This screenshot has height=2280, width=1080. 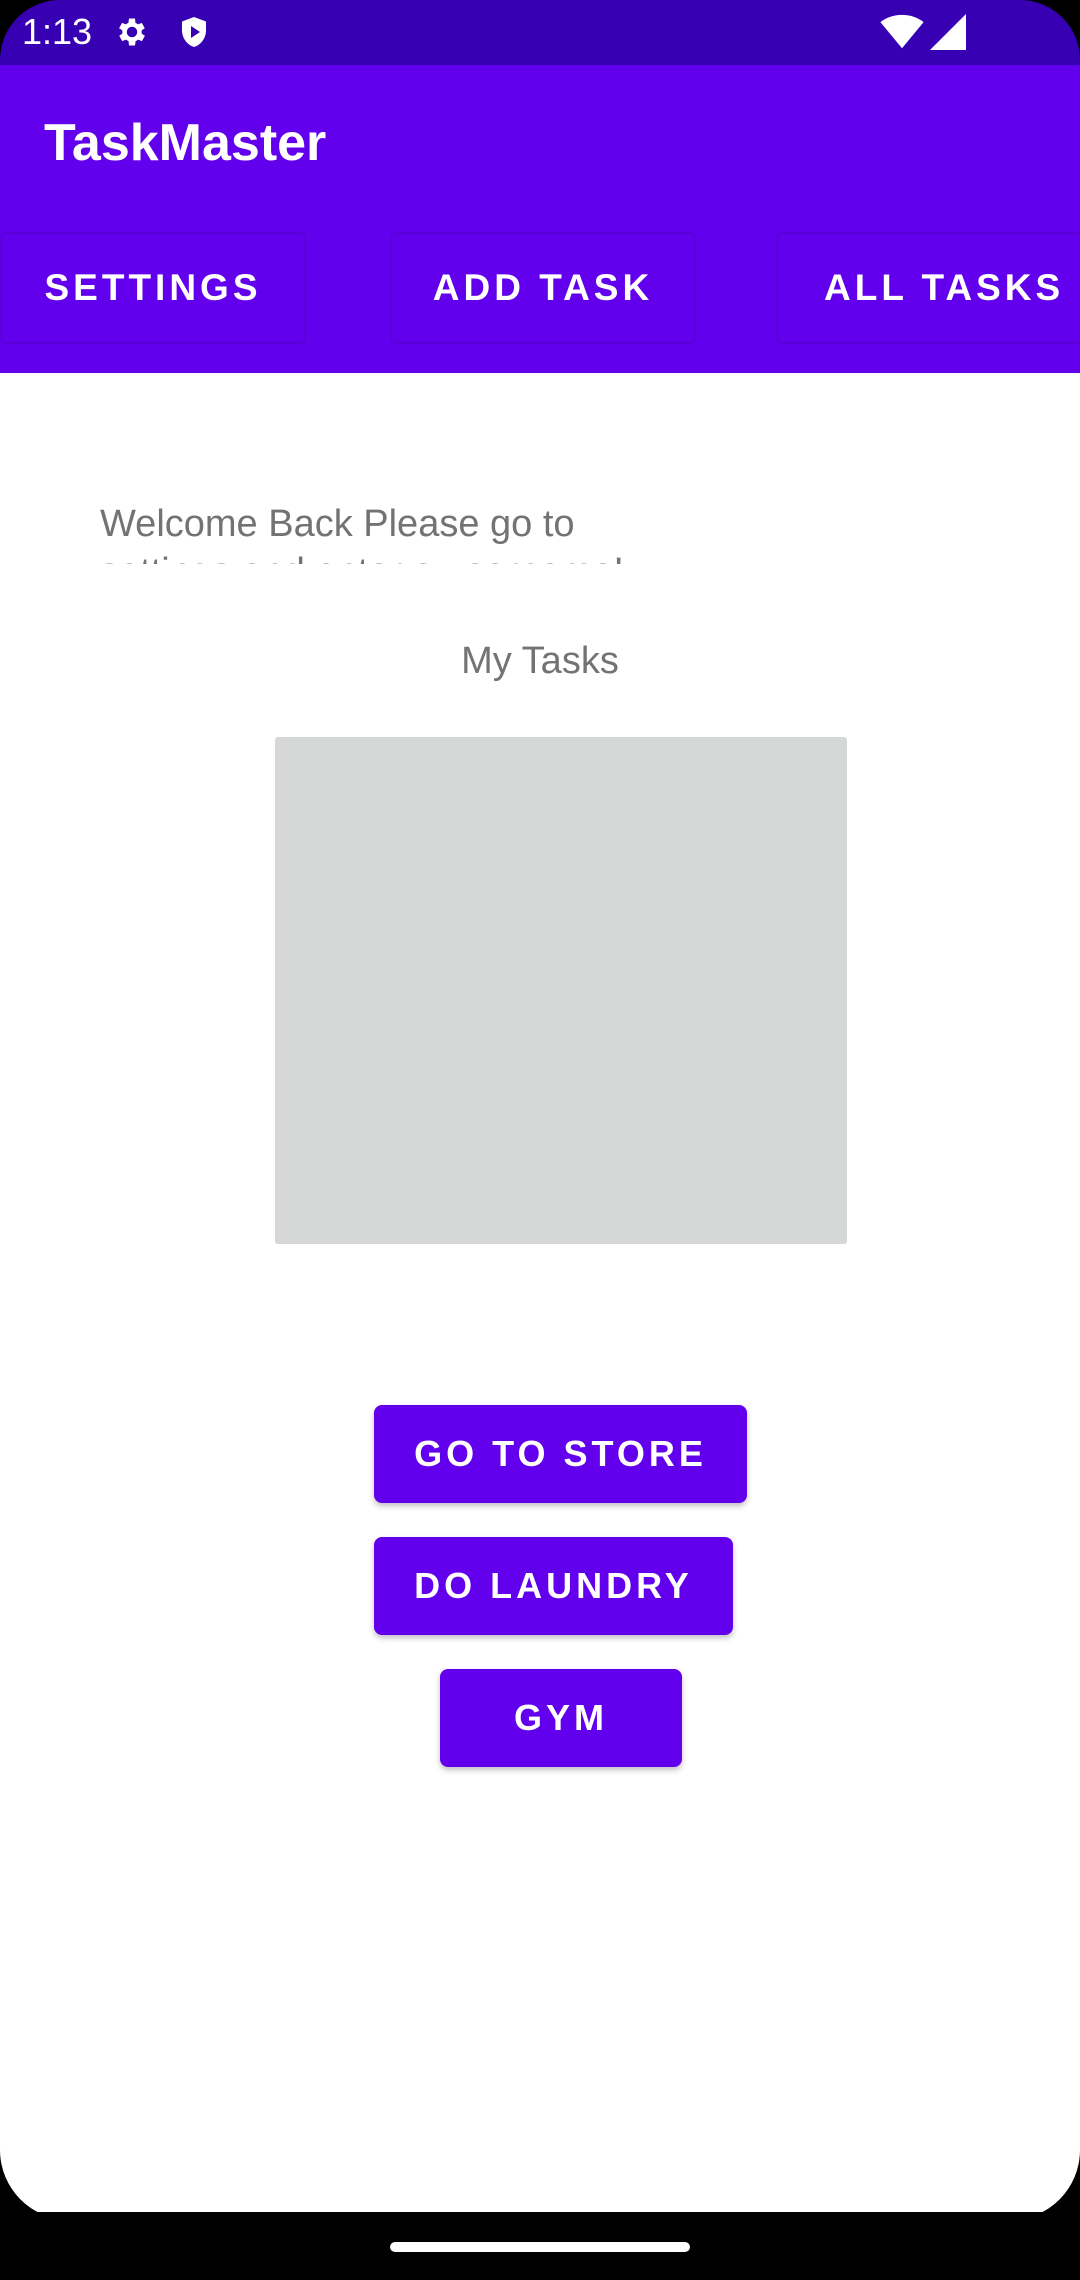 I want to click on wifi-icon, so click(x=902, y=32).